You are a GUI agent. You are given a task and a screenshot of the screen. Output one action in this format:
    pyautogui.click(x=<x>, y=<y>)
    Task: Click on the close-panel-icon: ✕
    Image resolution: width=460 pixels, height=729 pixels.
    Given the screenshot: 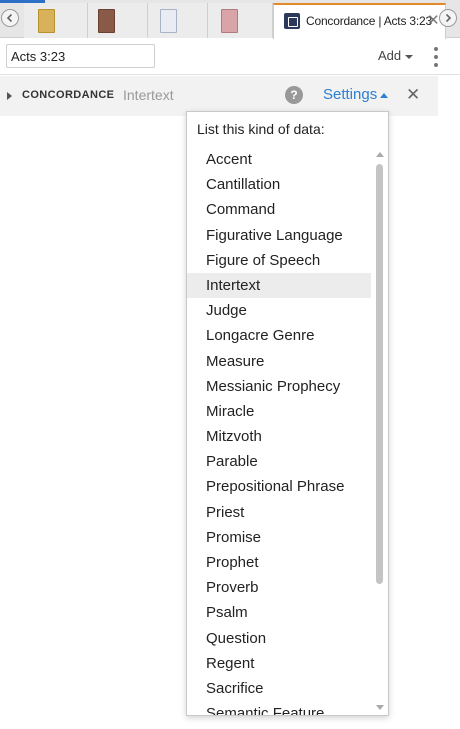 What is the action you would take?
    pyautogui.click(x=413, y=95)
    